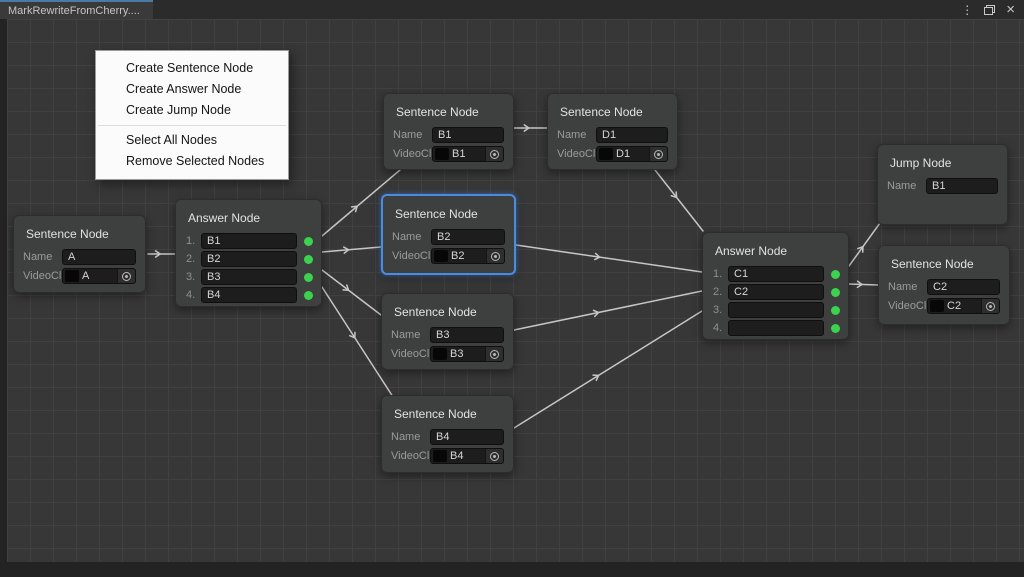 This screenshot has width=1024, height=577. I want to click on menu-item-create-jump-node: Create Jump Node, so click(192, 110).